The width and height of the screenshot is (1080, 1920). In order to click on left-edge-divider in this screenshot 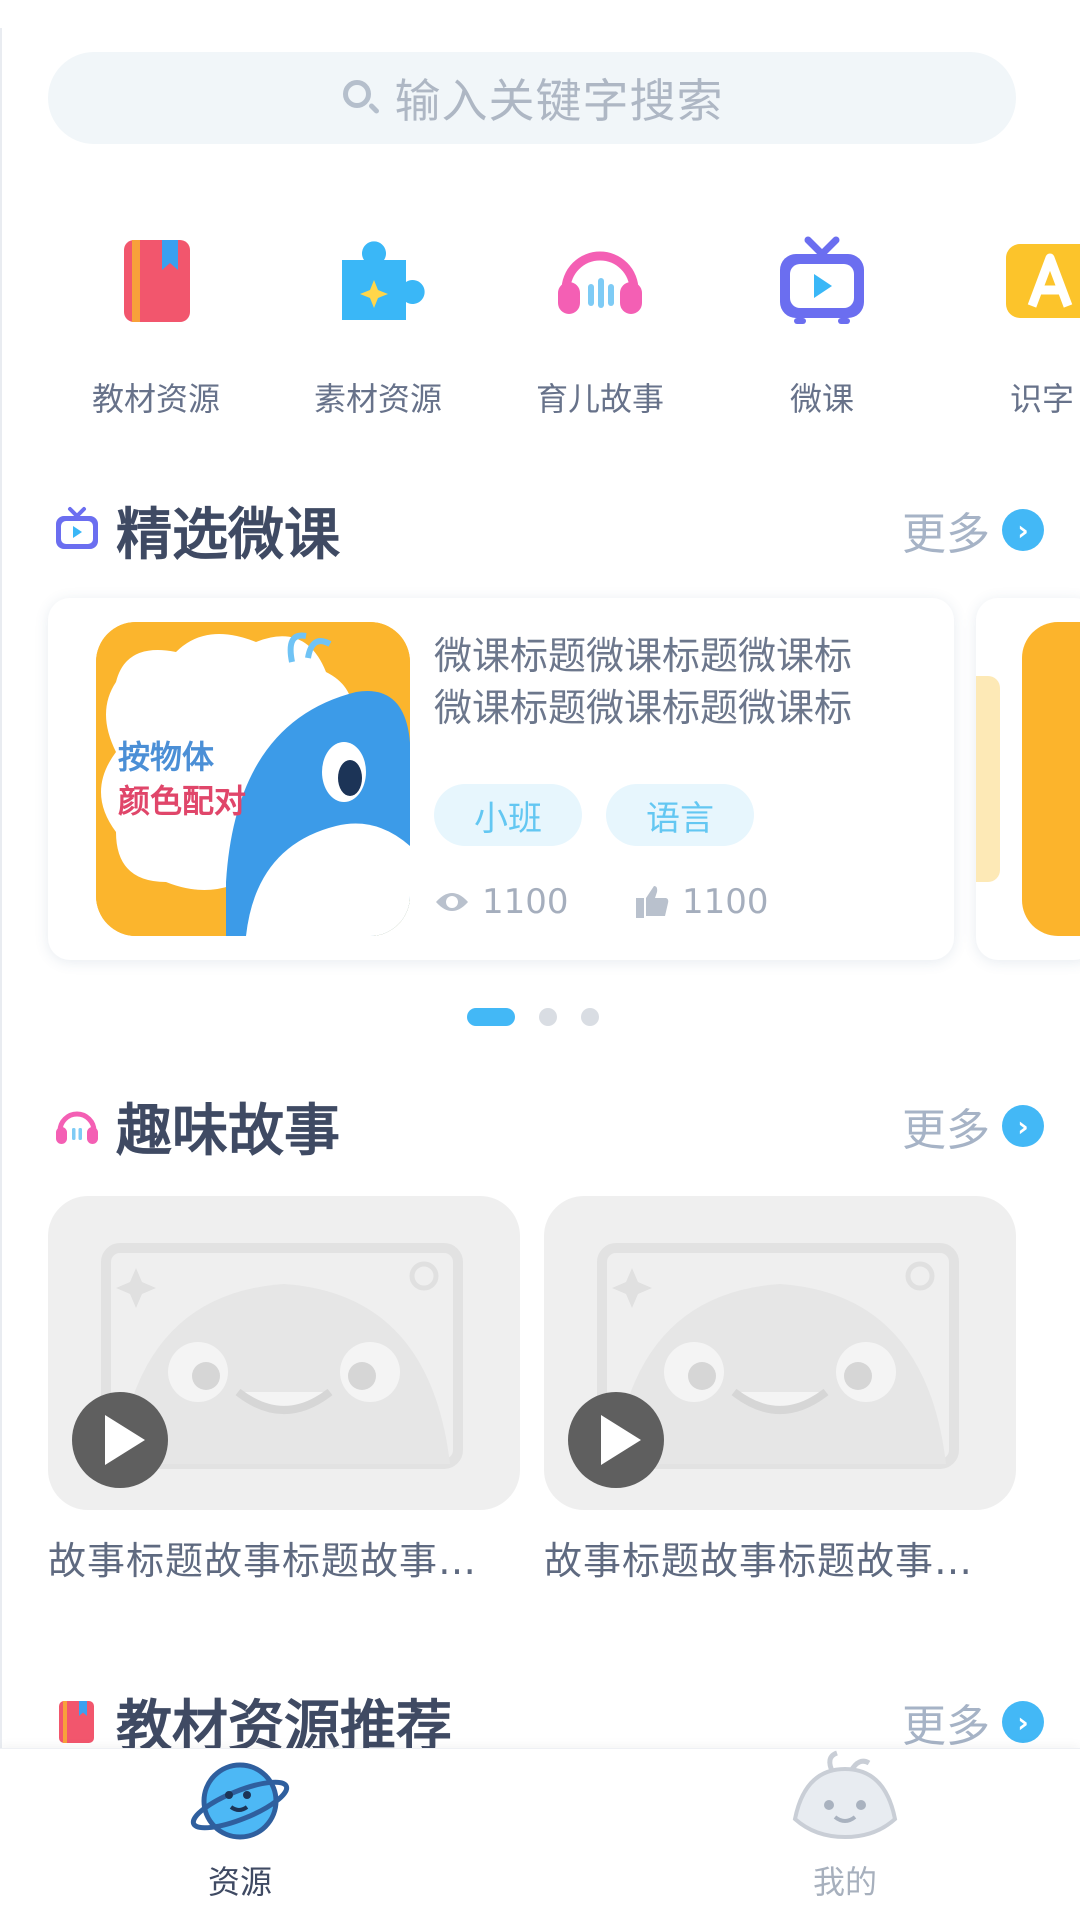, I will do `click(1, 898)`.